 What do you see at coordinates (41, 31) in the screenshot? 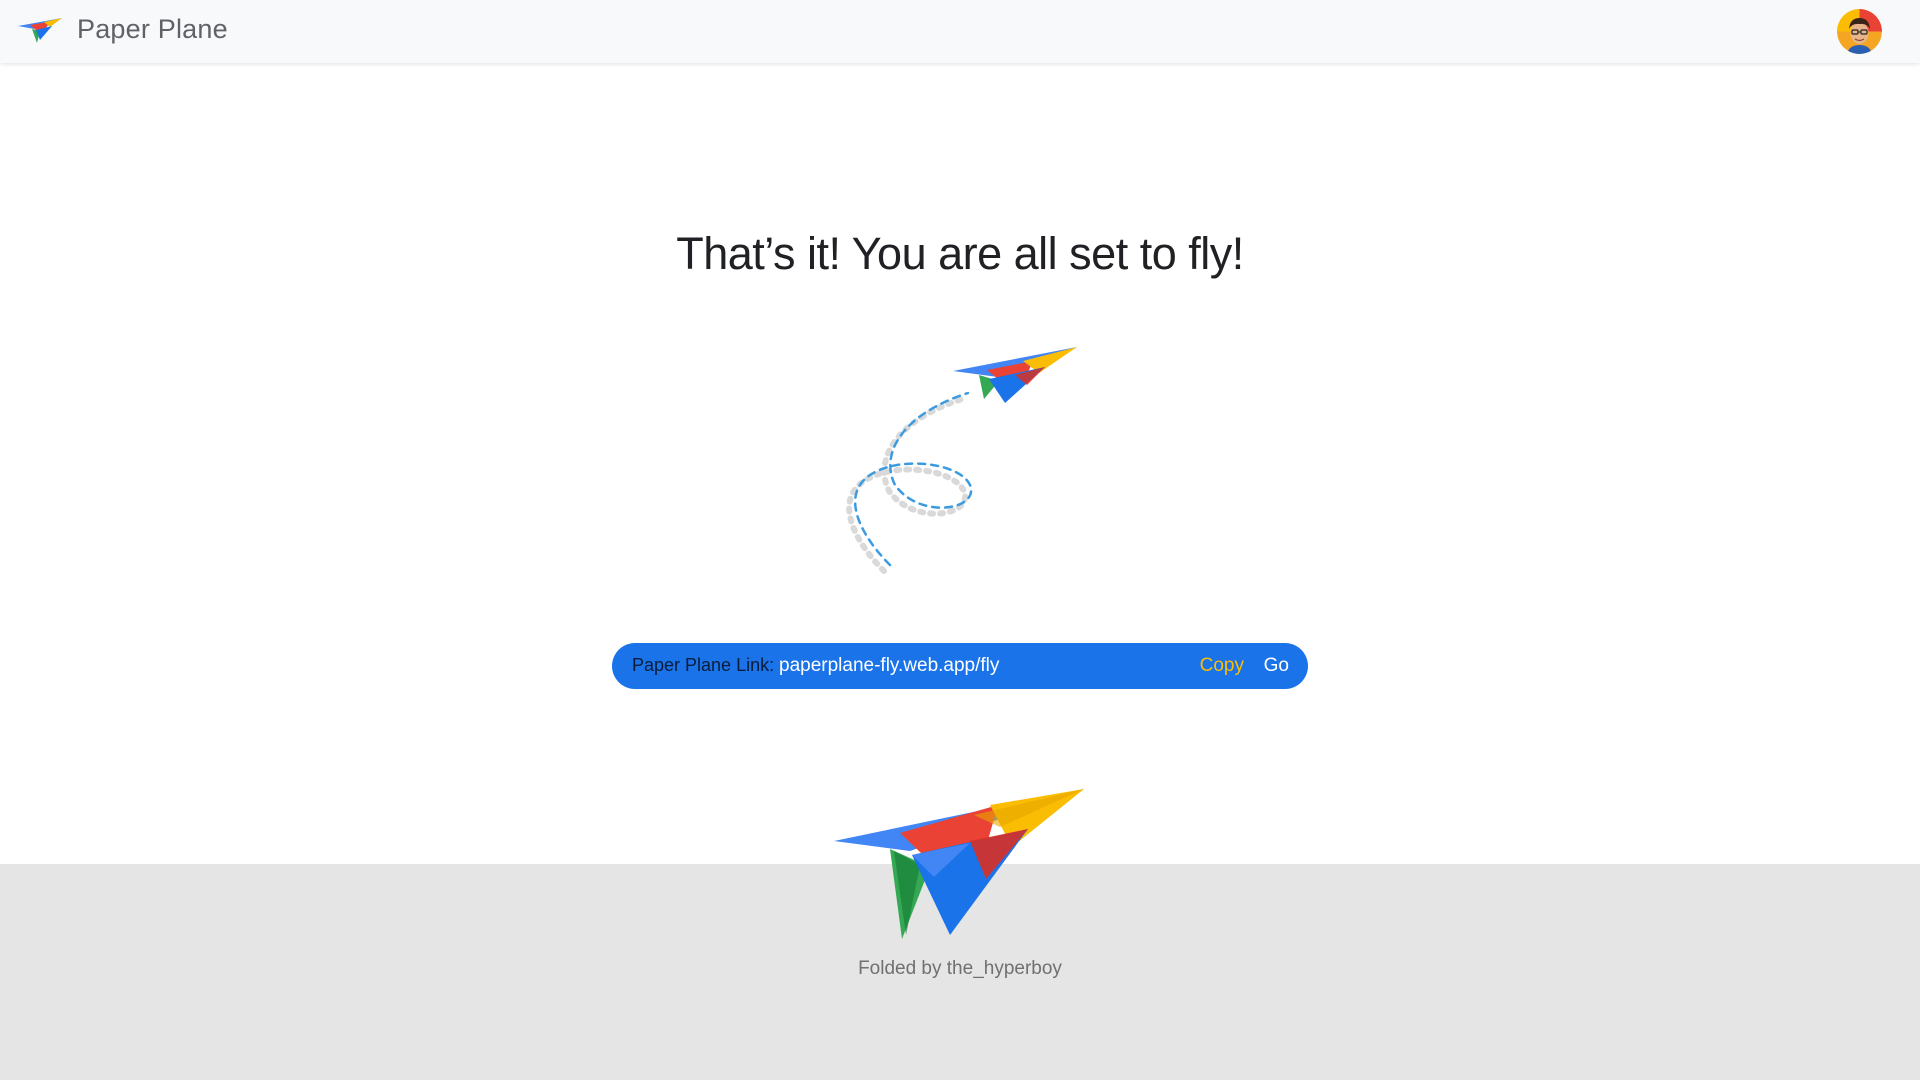
I see `paper-plane-logo-icon` at bounding box center [41, 31].